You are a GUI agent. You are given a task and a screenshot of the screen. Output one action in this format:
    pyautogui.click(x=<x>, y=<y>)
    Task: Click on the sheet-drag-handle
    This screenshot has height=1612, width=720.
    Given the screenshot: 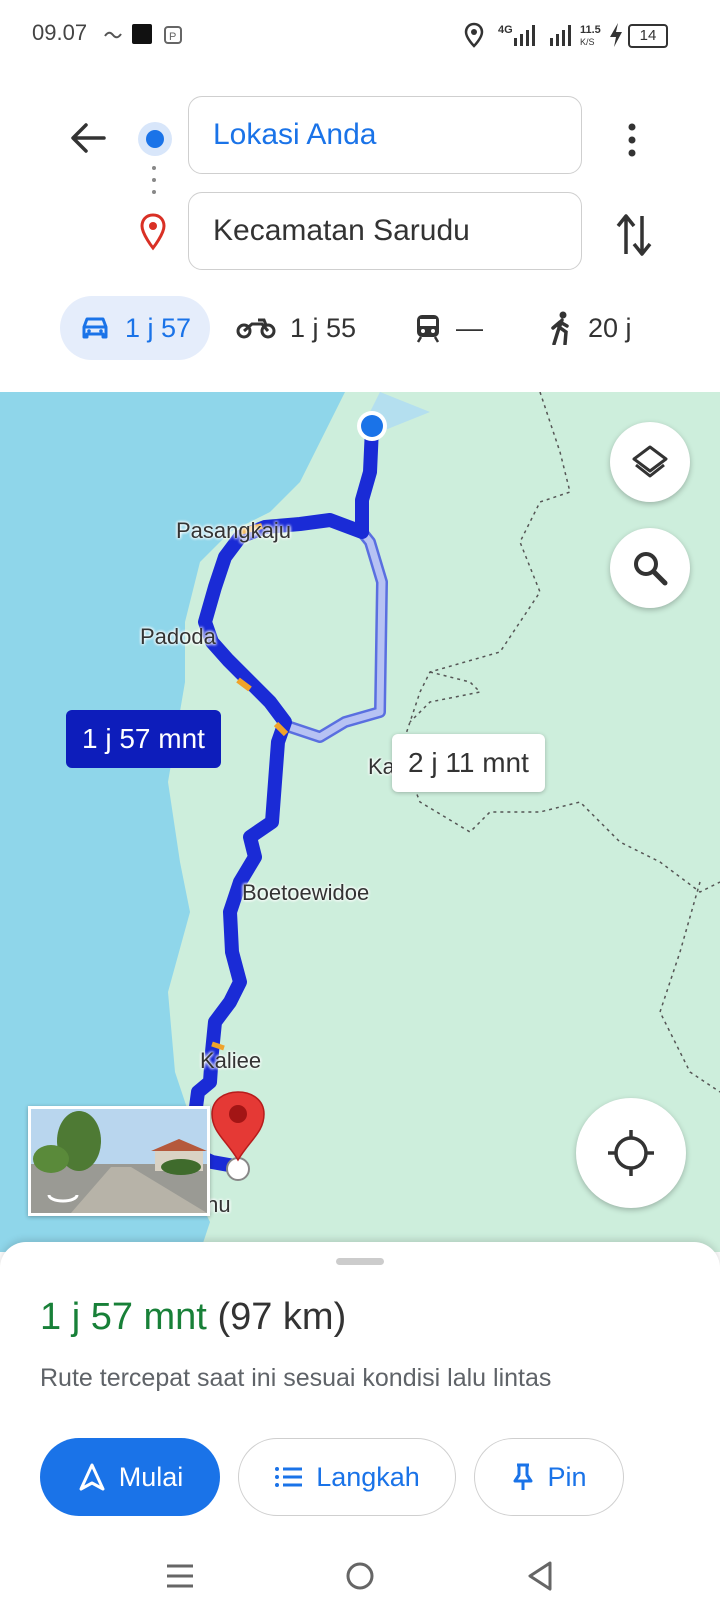 What is the action you would take?
    pyautogui.click(x=360, y=1261)
    